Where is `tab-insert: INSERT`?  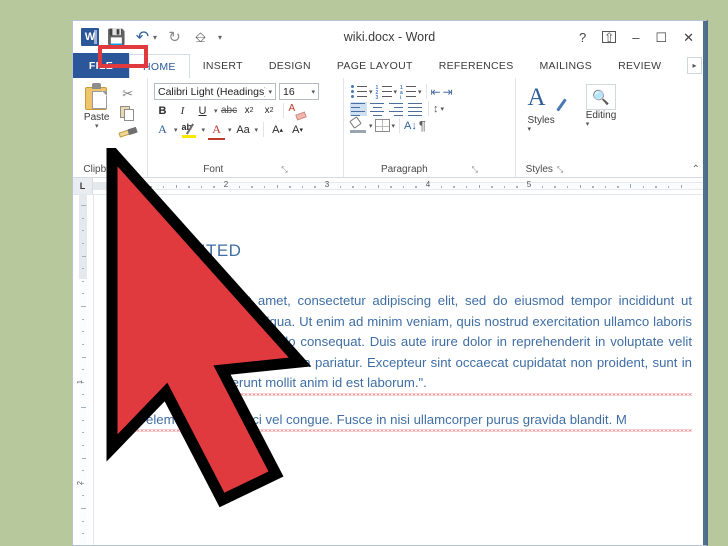 tab-insert: INSERT is located at coordinates (223, 65).